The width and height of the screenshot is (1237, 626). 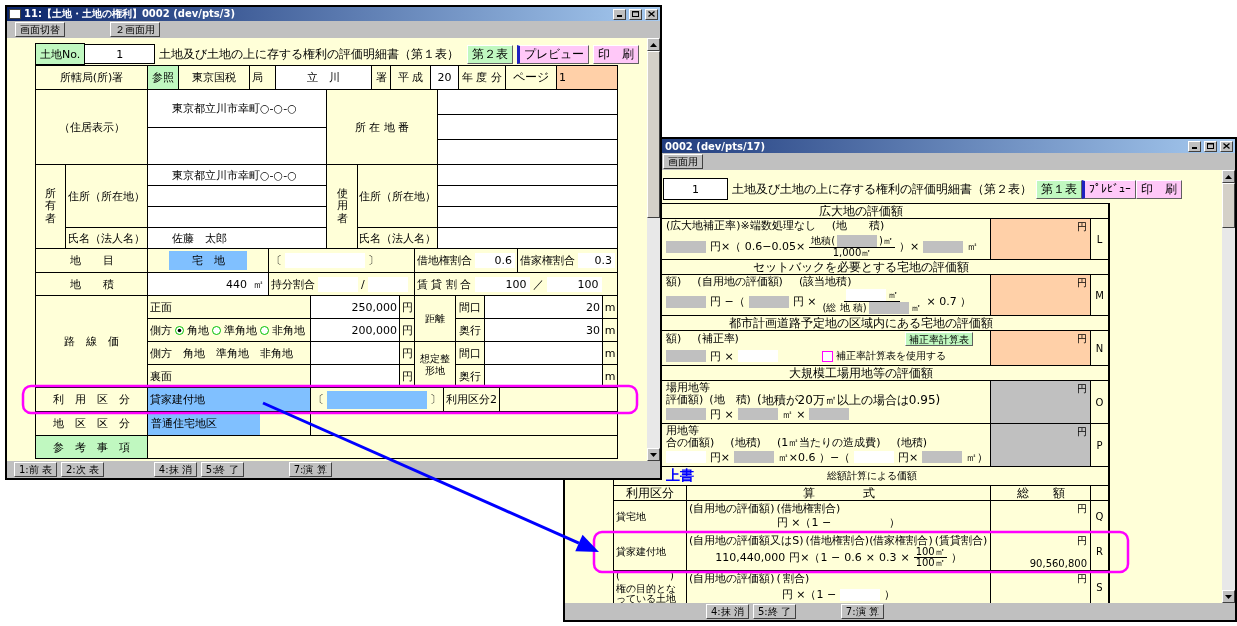 What do you see at coordinates (683, 161) in the screenshot?
I see `toolbar-button: 画面用` at bounding box center [683, 161].